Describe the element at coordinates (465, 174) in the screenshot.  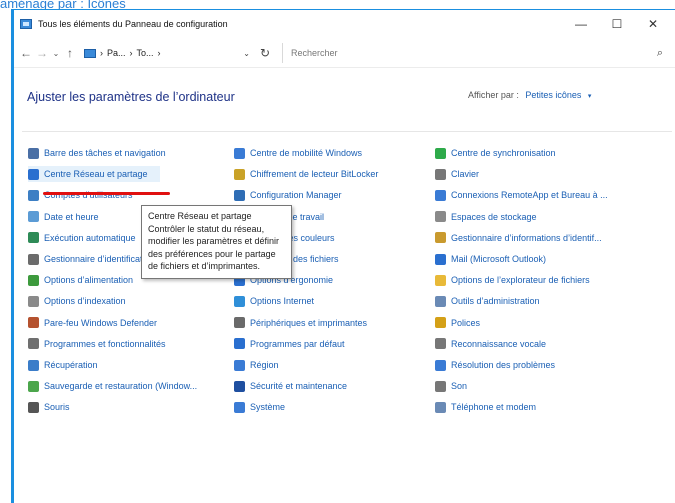
I see `control-panel-item-label: Clavier` at that location.